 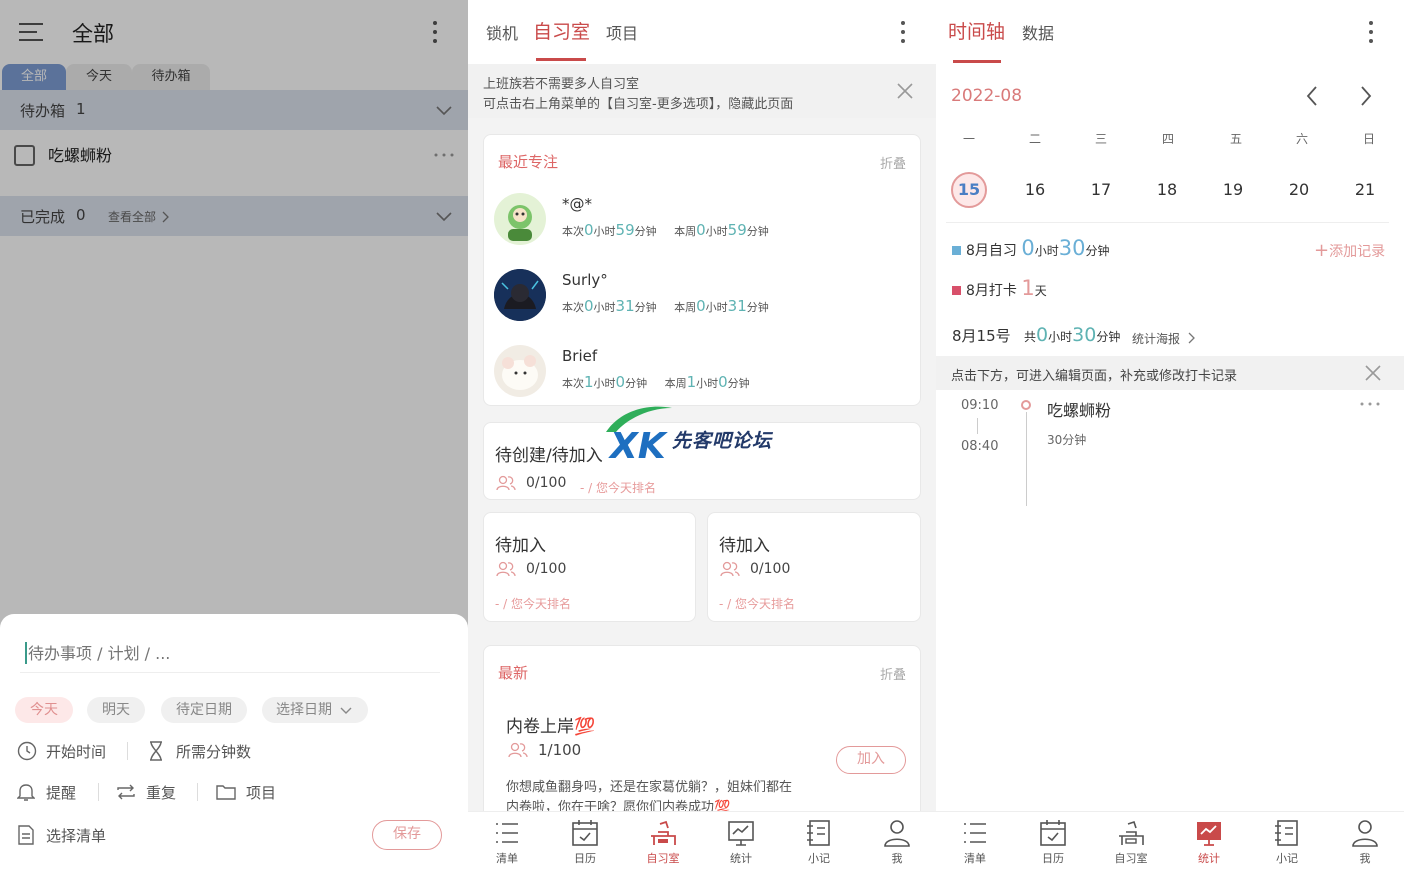 What do you see at coordinates (528, 162) in the screenshot?
I see `recent-focus-title: 最近专注` at bounding box center [528, 162].